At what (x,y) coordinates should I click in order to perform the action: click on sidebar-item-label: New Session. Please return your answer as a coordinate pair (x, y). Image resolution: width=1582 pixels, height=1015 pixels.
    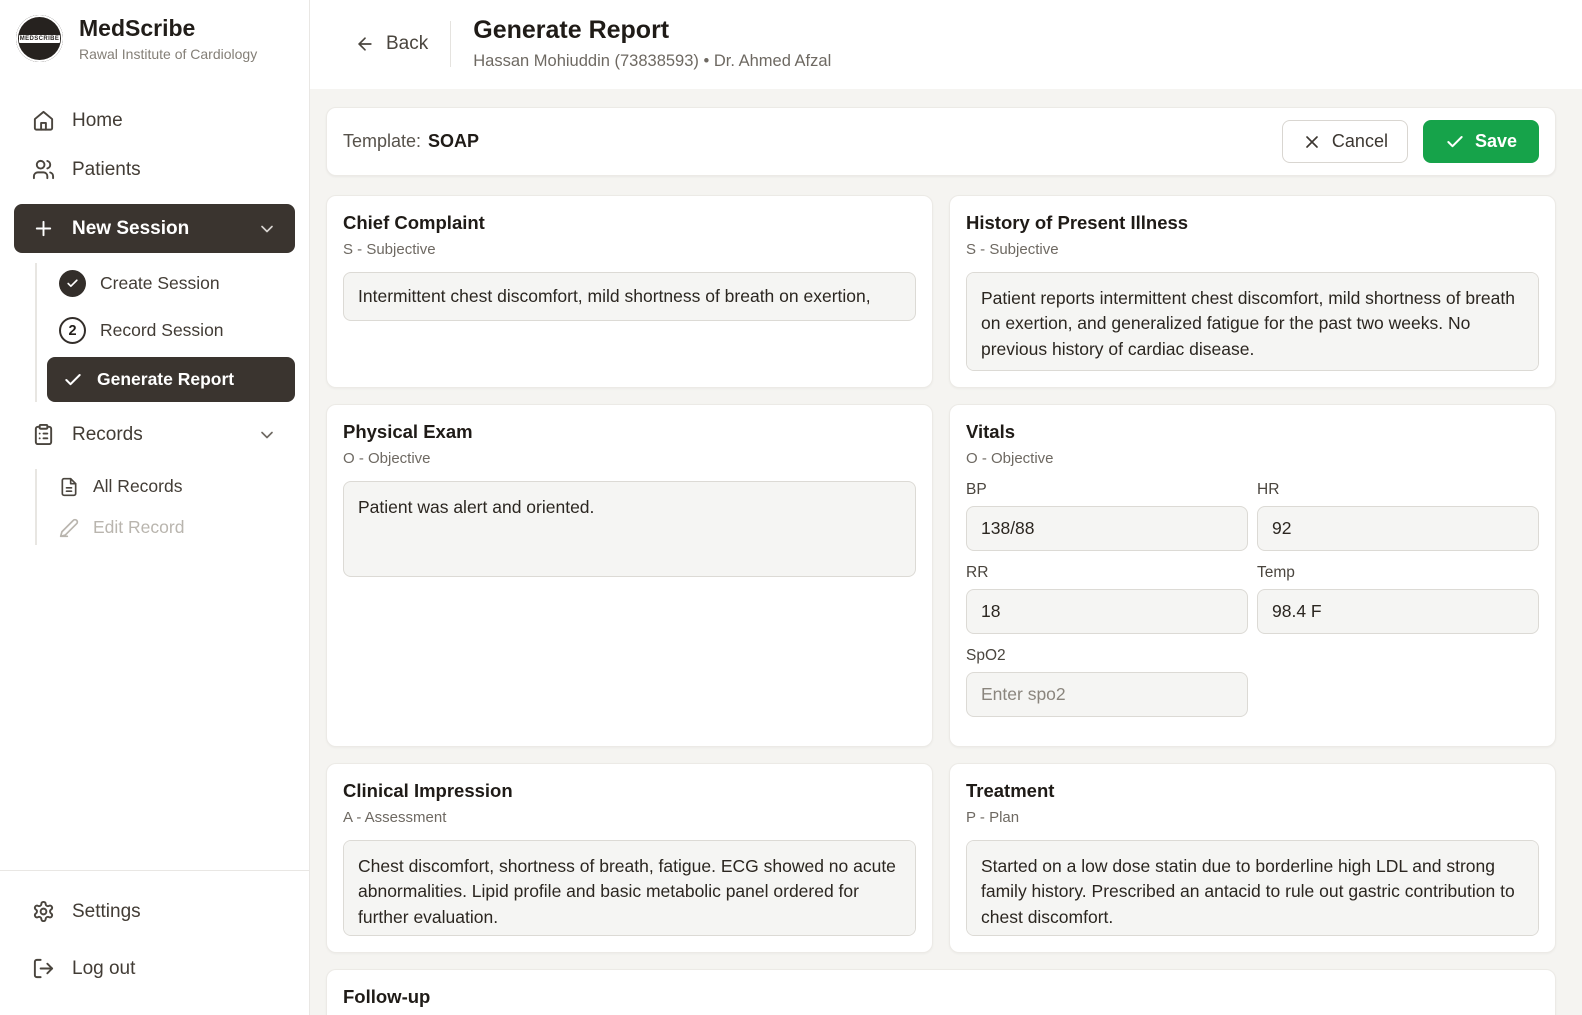
    Looking at the image, I should click on (131, 228).